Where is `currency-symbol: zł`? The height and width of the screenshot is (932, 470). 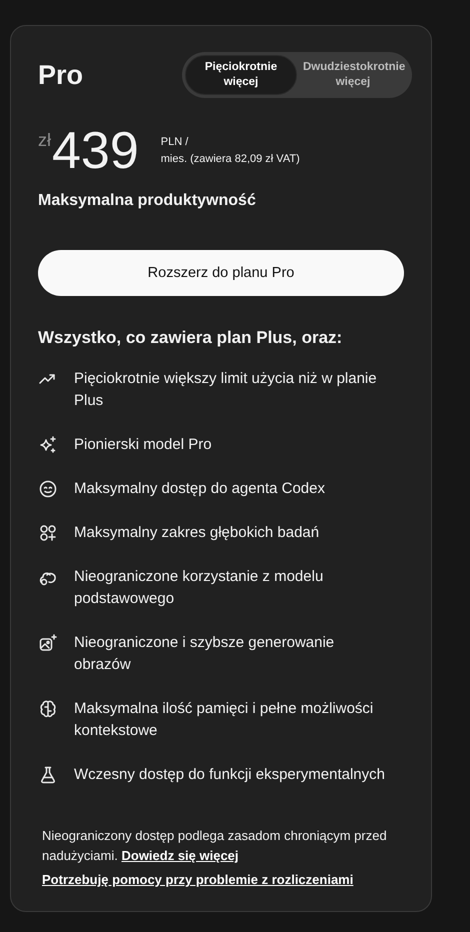
currency-symbol: zł is located at coordinates (44, 140).